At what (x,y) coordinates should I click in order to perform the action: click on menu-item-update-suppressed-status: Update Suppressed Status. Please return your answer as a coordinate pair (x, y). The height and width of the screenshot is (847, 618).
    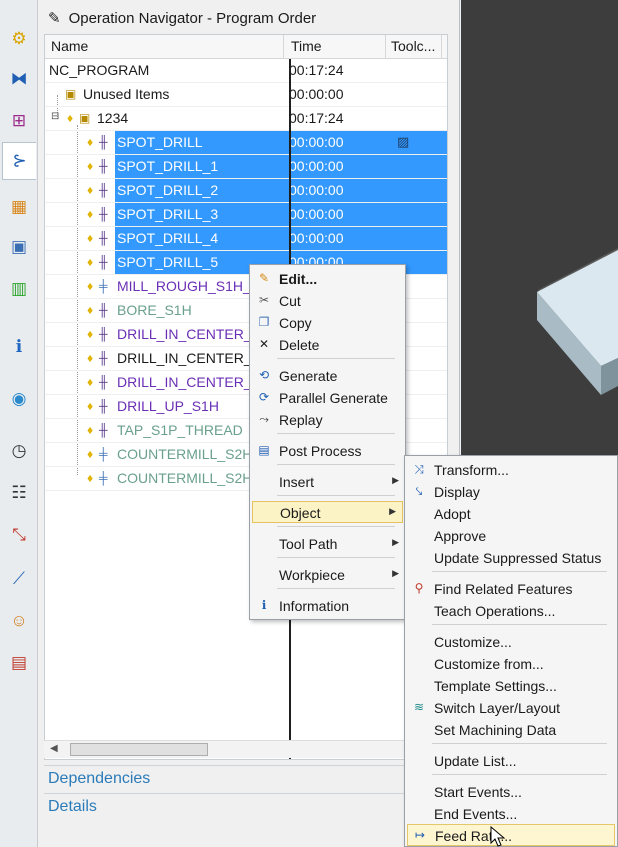
    Looking at the image, I should click on (511, 558).